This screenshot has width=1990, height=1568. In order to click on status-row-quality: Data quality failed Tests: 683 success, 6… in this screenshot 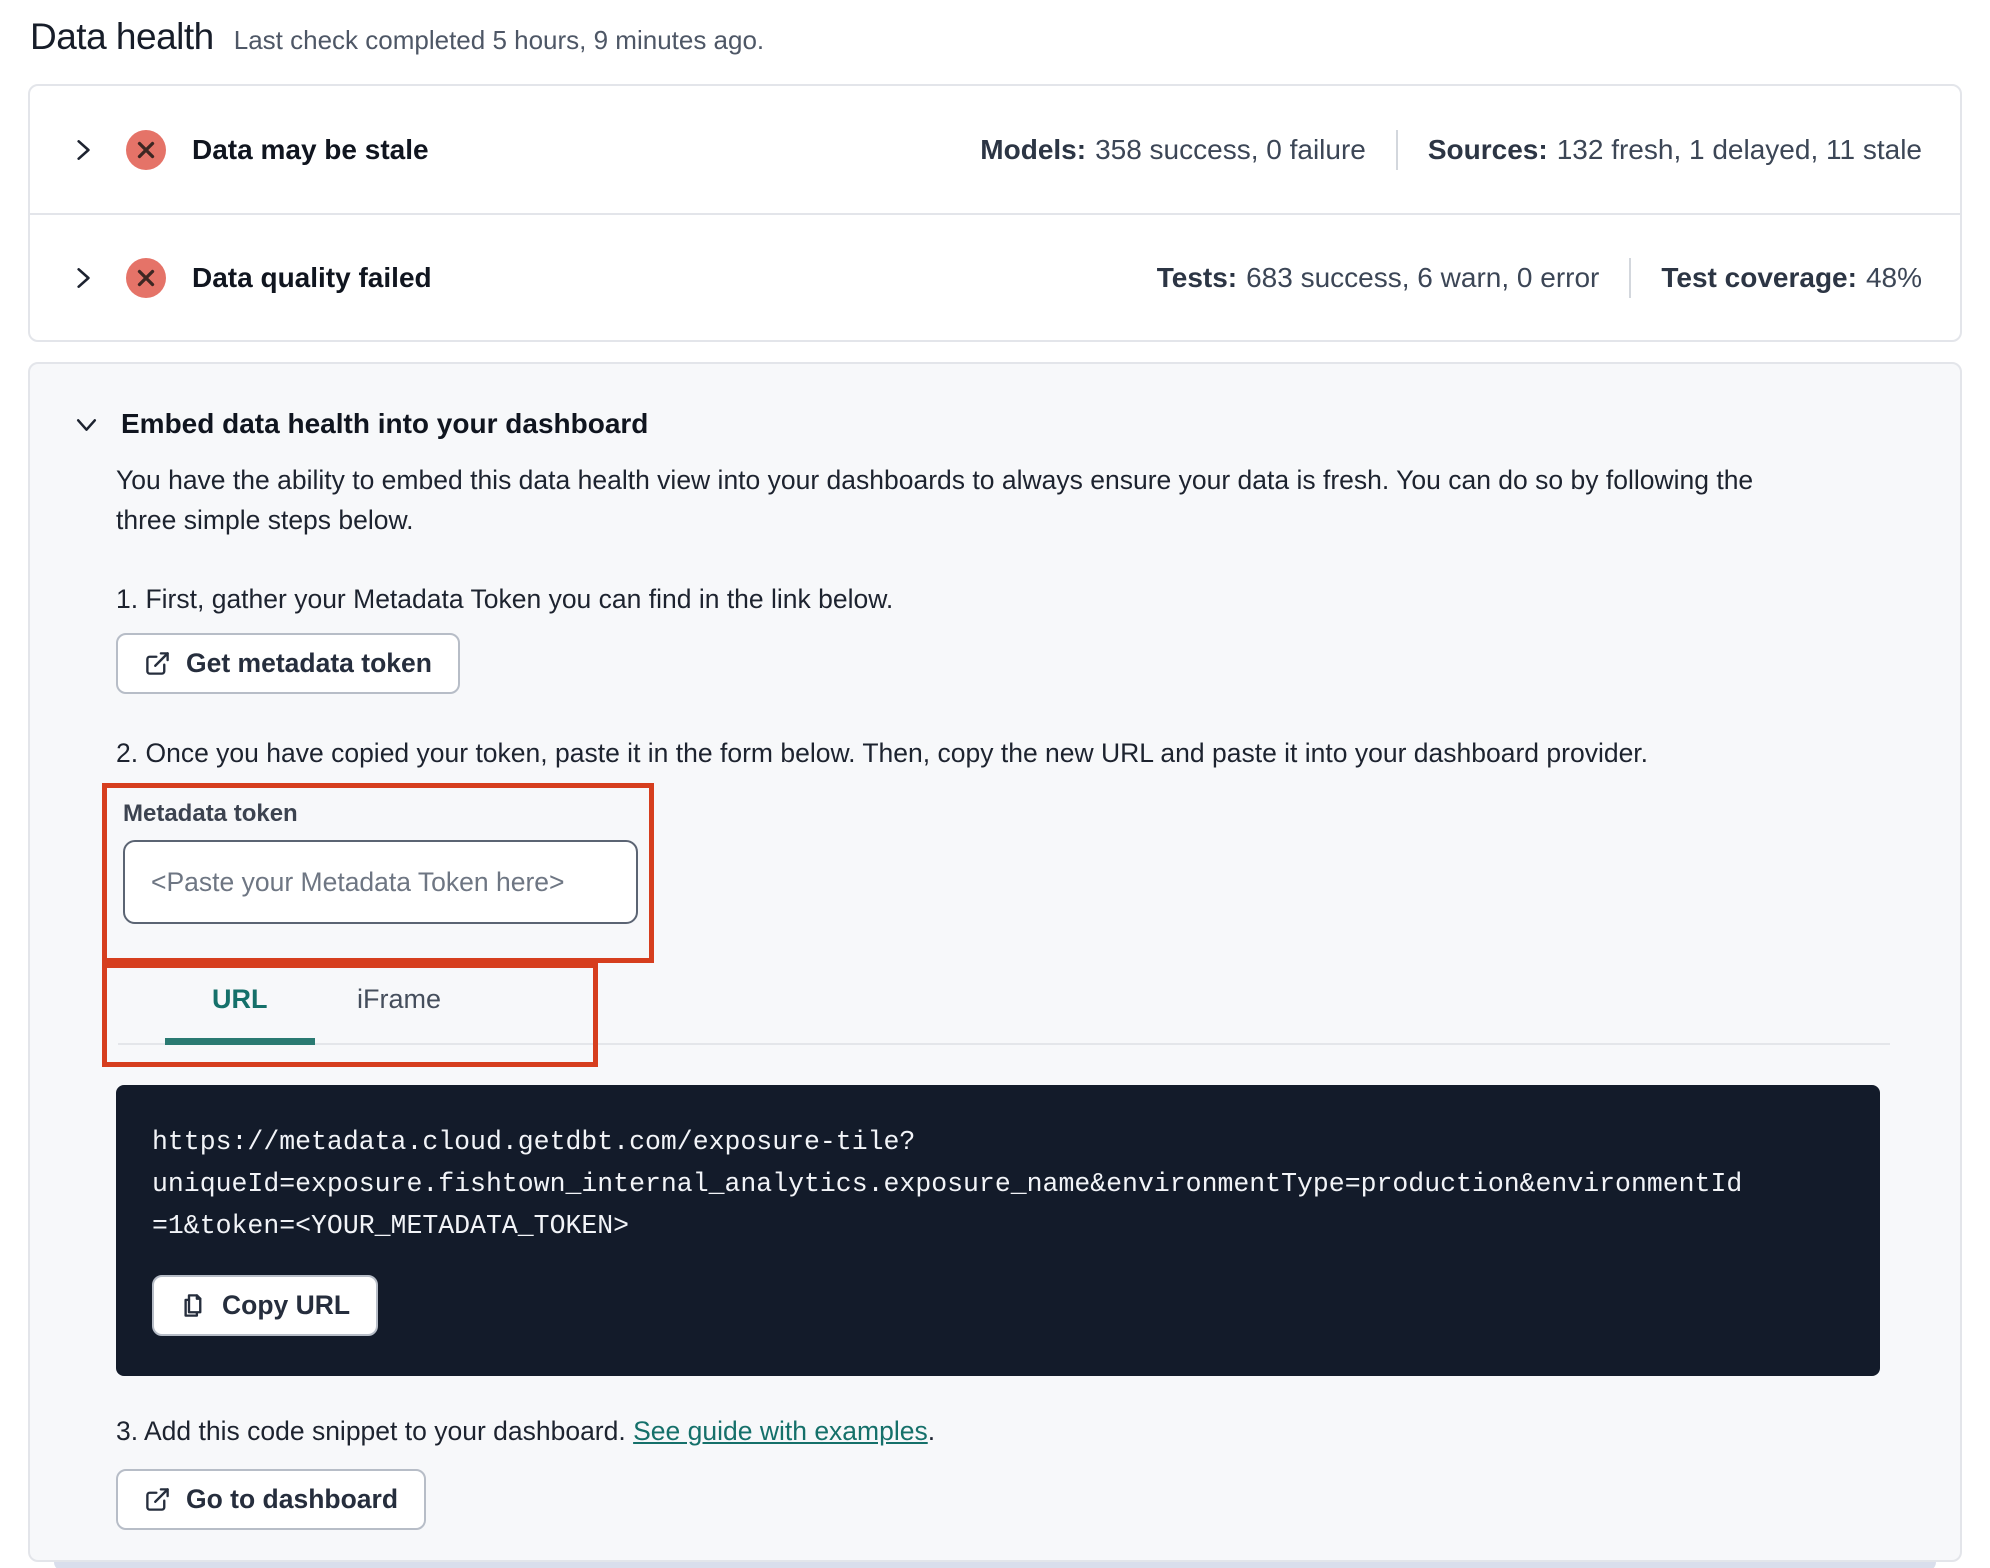, I will do `click(995, 276)`.